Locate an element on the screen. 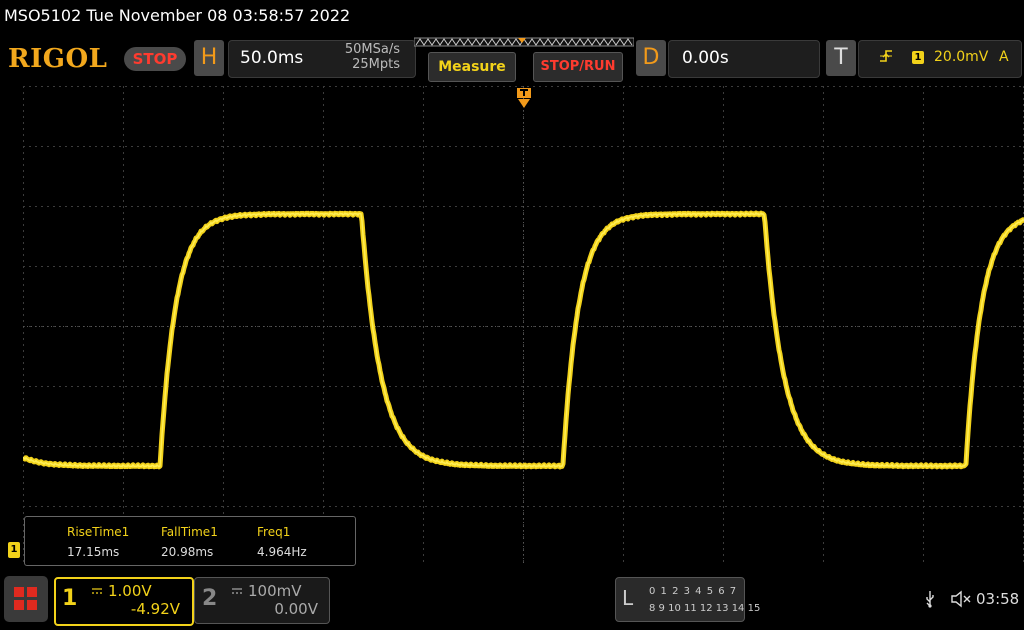 Image resolution: width=1024 pixels, height=630 pixels. trigger-mode: A is located at coordinates (1004, 57).